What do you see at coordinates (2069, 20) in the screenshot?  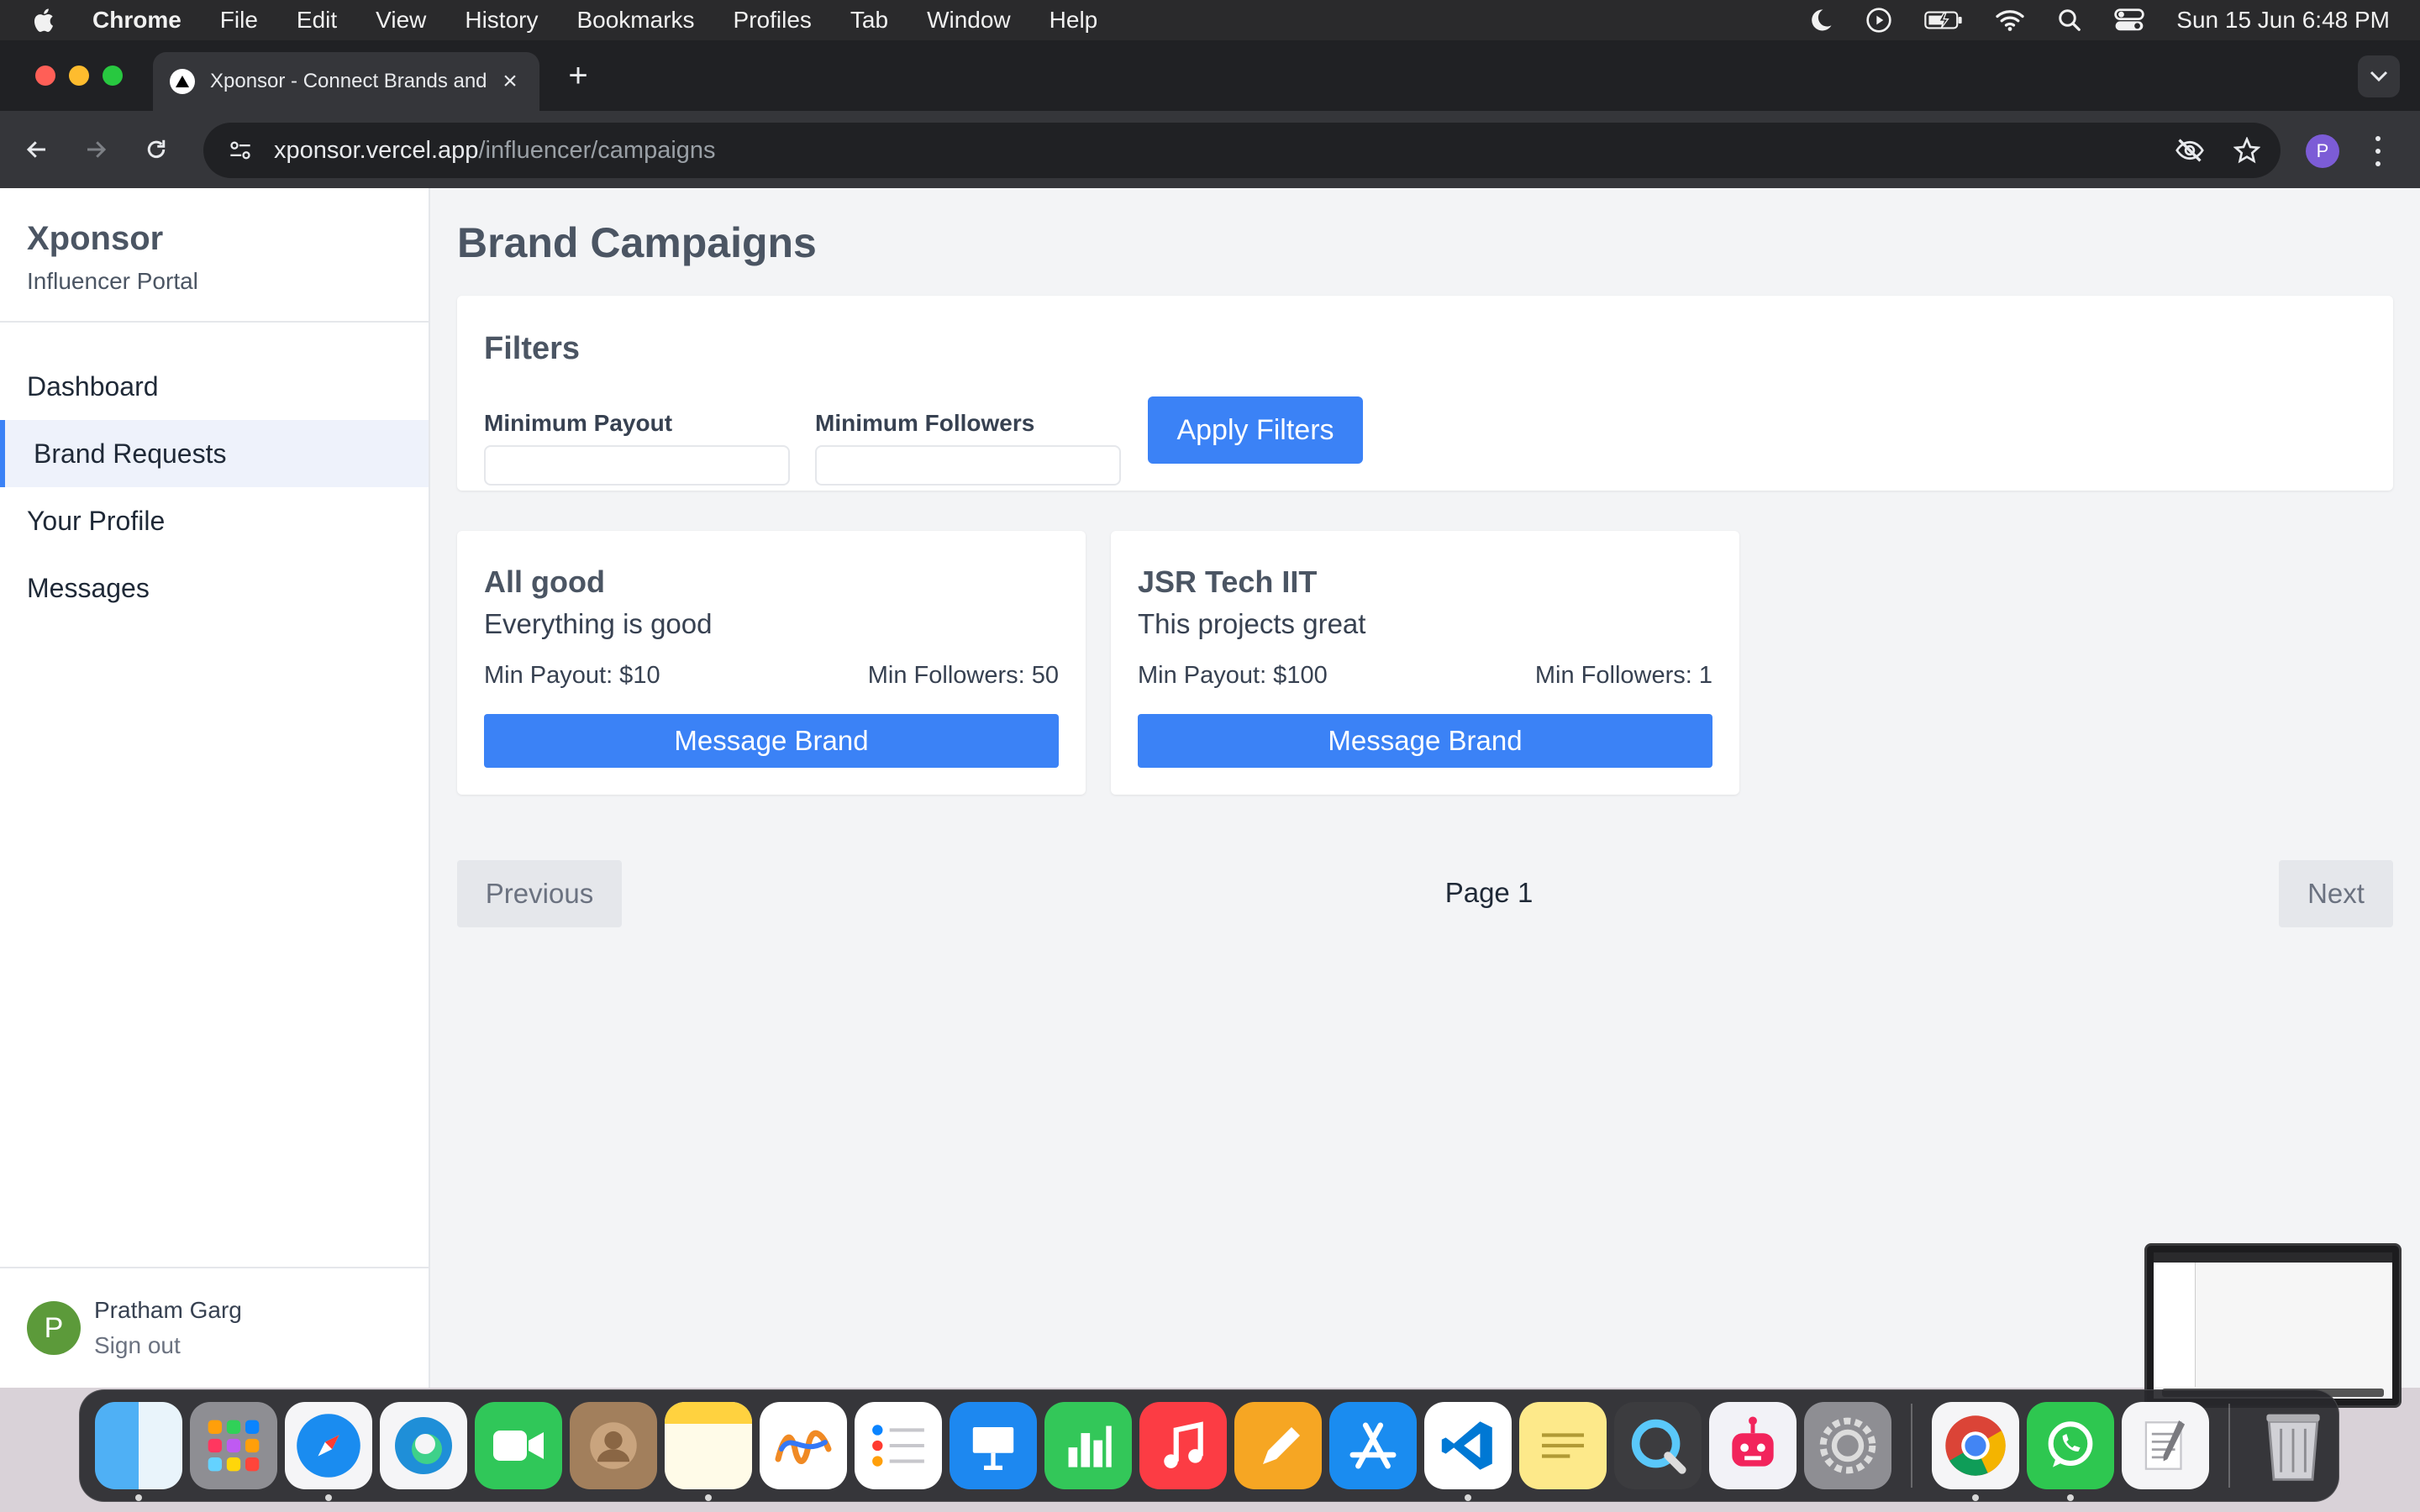 I see `search-icon` at bounding box center [2069, 20].